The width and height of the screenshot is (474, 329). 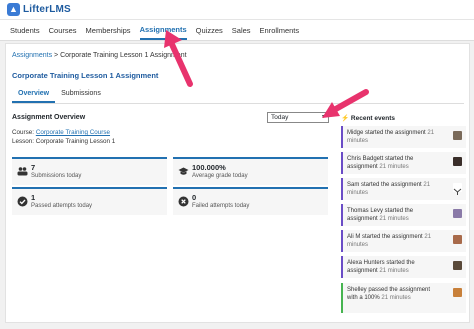 What do you see at coordinates (64, 141) in the screenshot?
I see `lesson-info: Lesson: Corporate Training Lesson 1` at bounding box center [64, 141].